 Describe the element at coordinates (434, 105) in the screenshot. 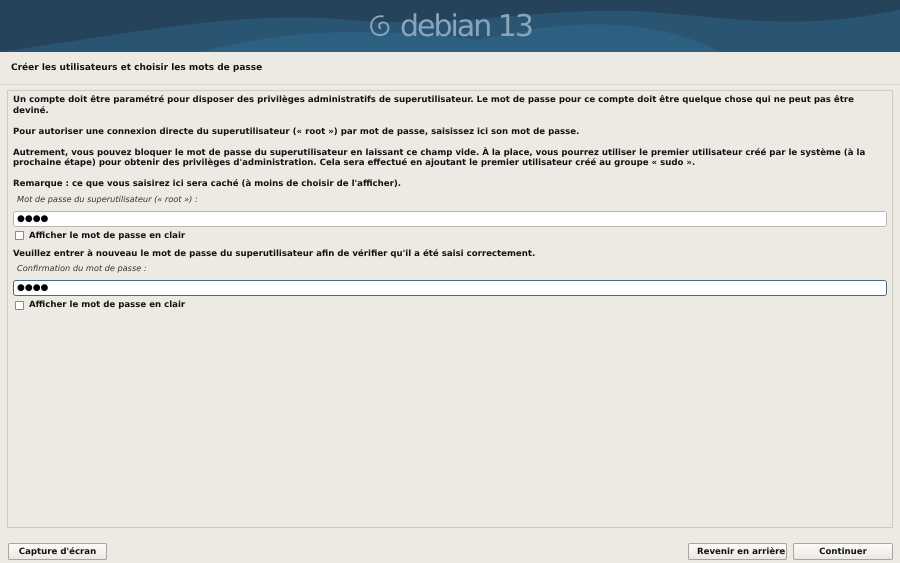

I see `paragraph: Un compte doit être paramétré pour disposer des privilèges administratifs de superutilisateur. Le mot de passe pour ce compte doit être quelque chose qui ne peut pas être deviné.` at that location.